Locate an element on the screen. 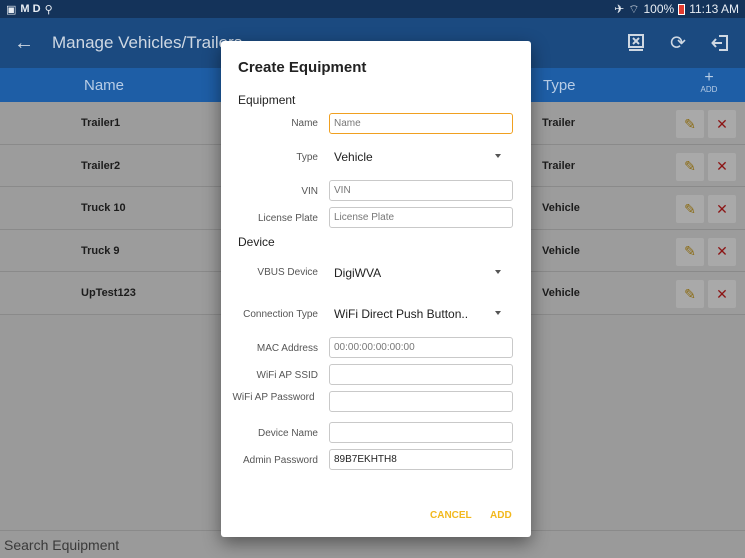  vin-input is located at coordinates (421, 190).